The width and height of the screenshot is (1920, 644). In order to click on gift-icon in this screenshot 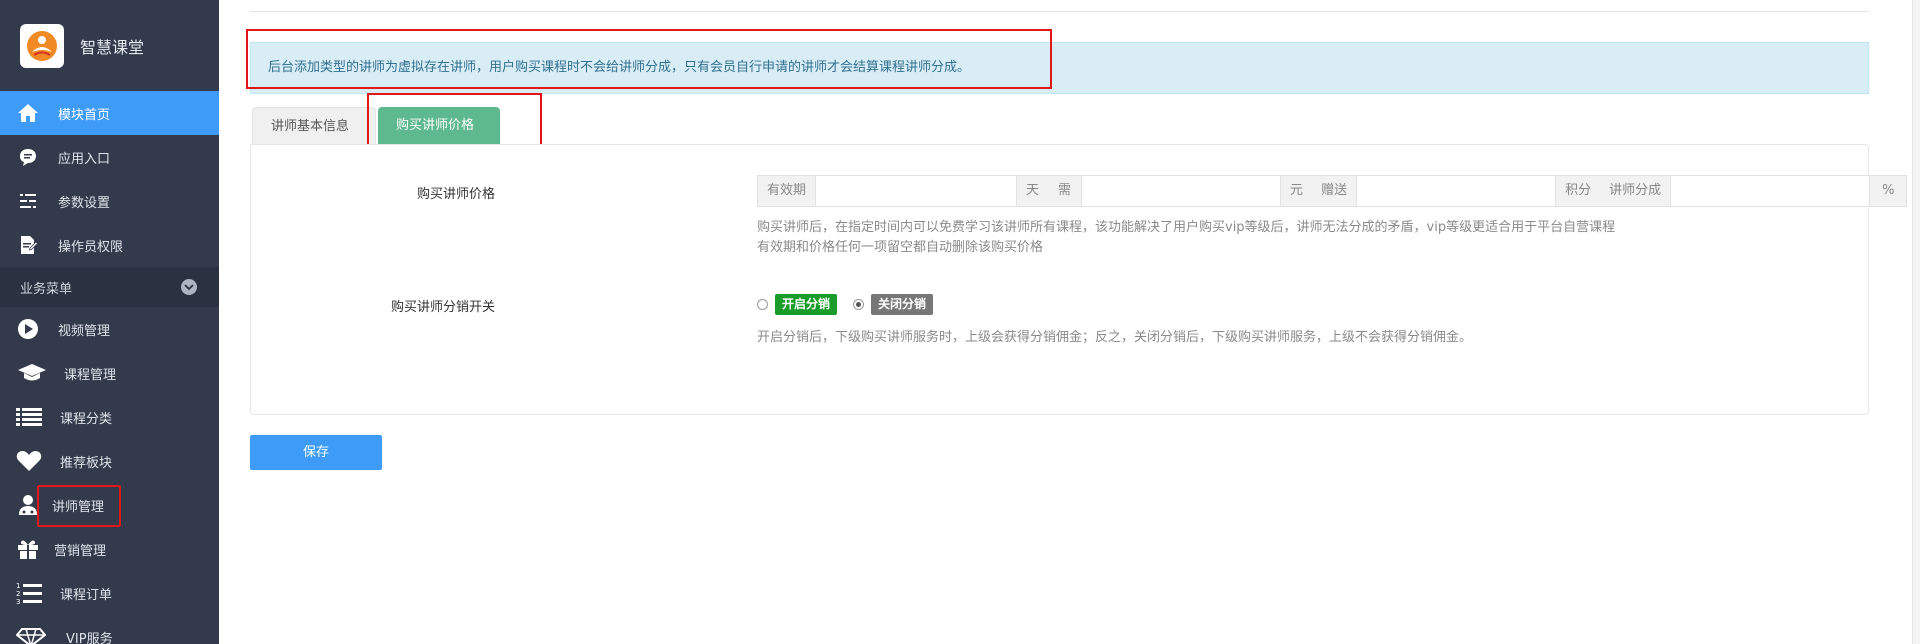, I will do `click(28, 549)`.